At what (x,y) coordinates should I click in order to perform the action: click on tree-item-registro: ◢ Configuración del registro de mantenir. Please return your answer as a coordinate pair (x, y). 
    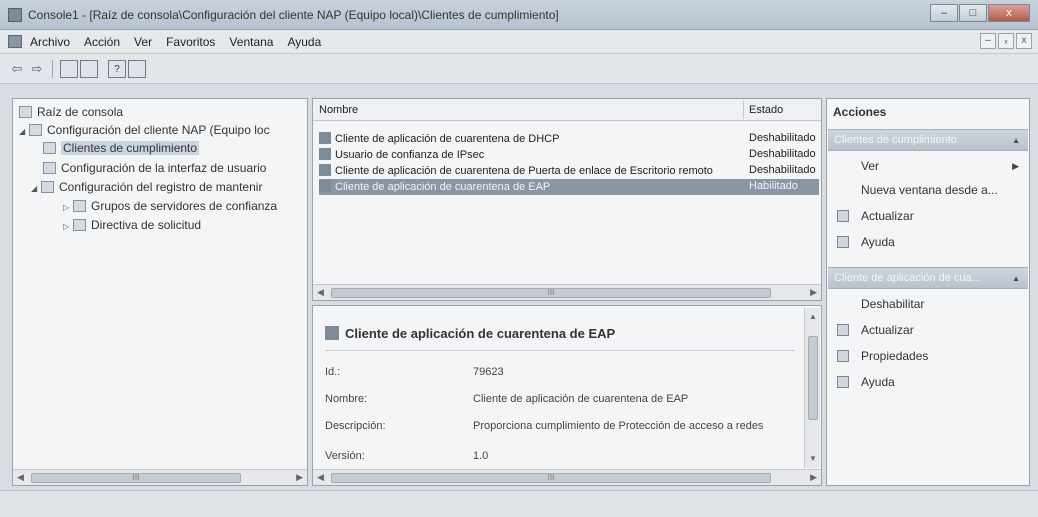
    Looking at the image, I should click on (146, 187).